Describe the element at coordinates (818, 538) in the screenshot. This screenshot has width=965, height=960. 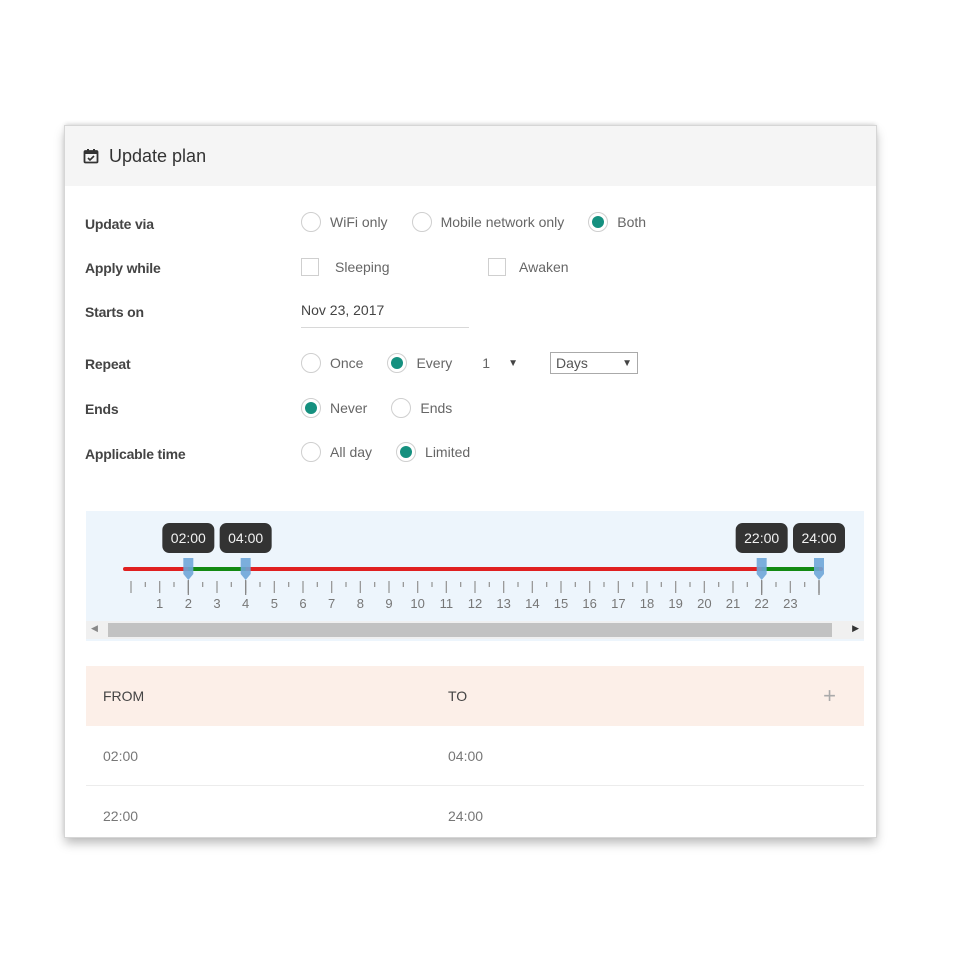
I see `time-tooltip-label: 24:00` at that location.